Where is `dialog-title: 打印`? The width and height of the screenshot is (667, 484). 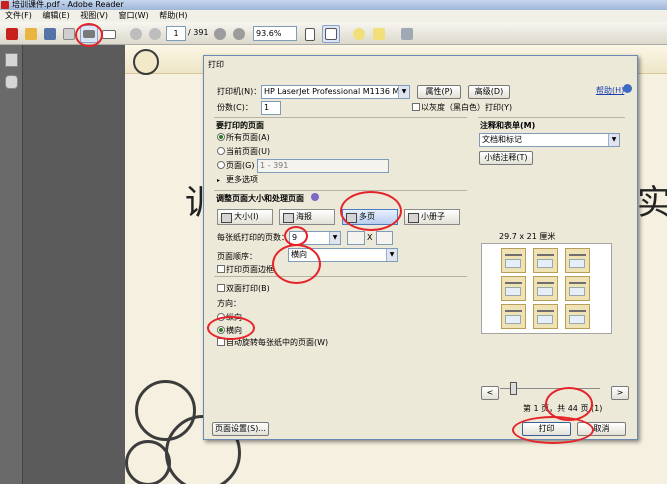 dialog-title: 打印 is located at coordinates (420, 65).